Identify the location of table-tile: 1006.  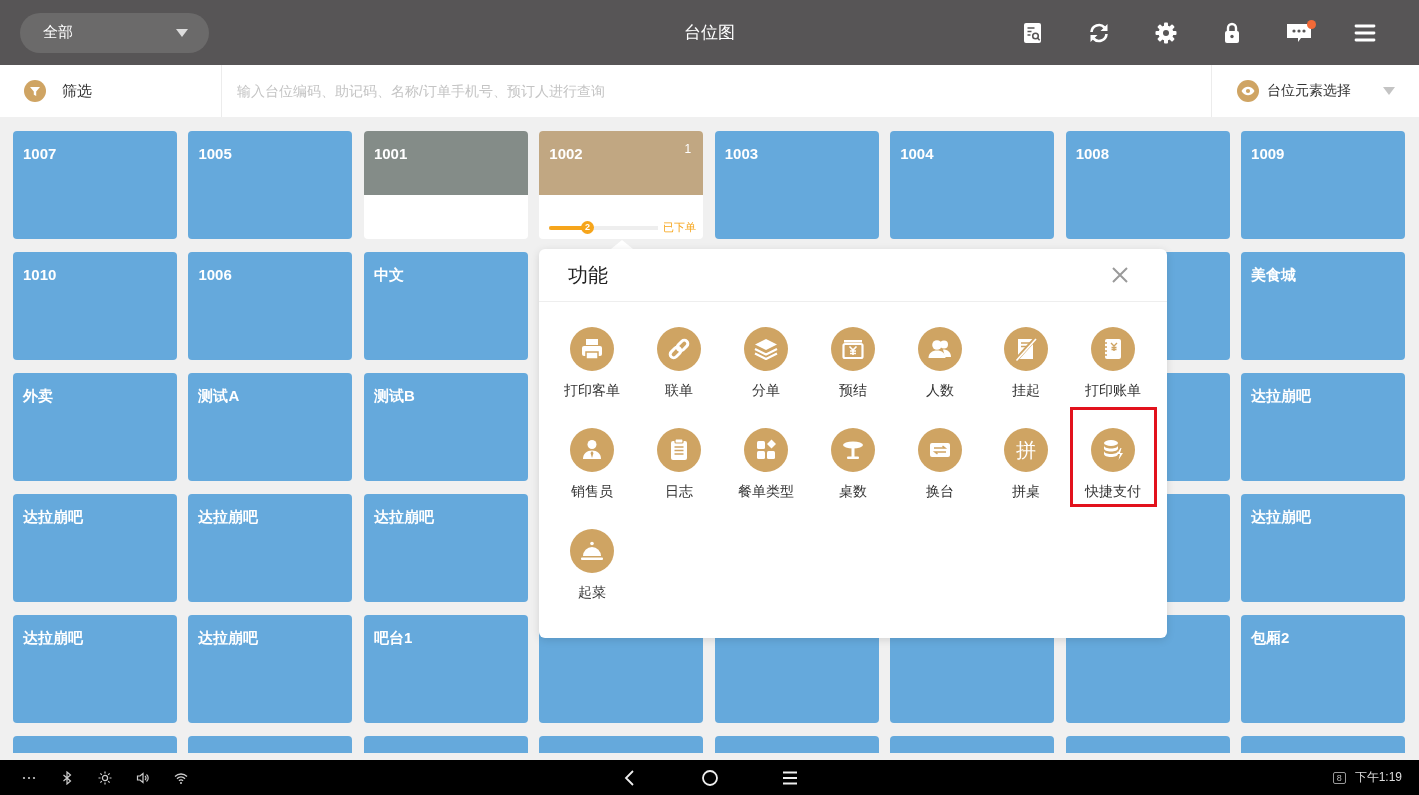
(270, 306).